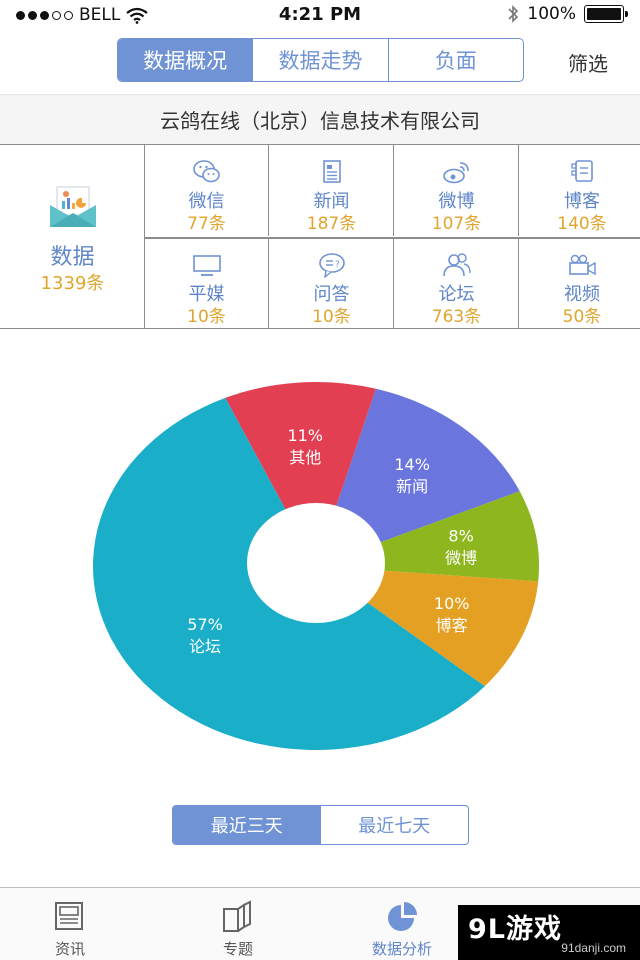 Image resolution: width=640 pixels, height=960 pixels. Describe the element at coordinates (206, 171) in the screenshot. I see `wechat-icon` at that location.